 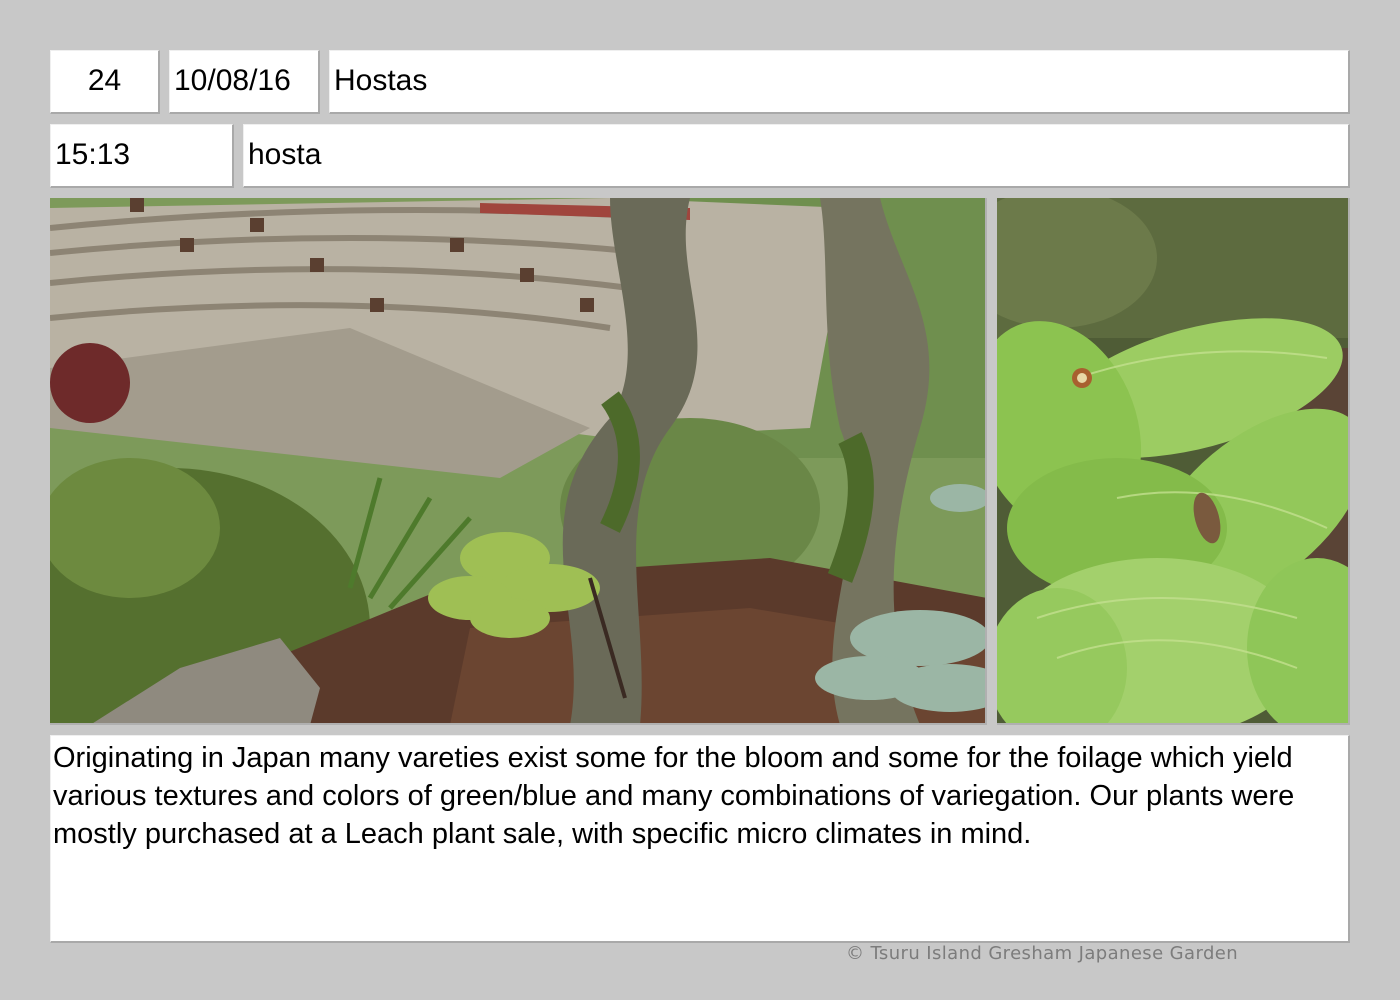 I want to click on entry-date: 10/08/16, so click(x=244, y=82).